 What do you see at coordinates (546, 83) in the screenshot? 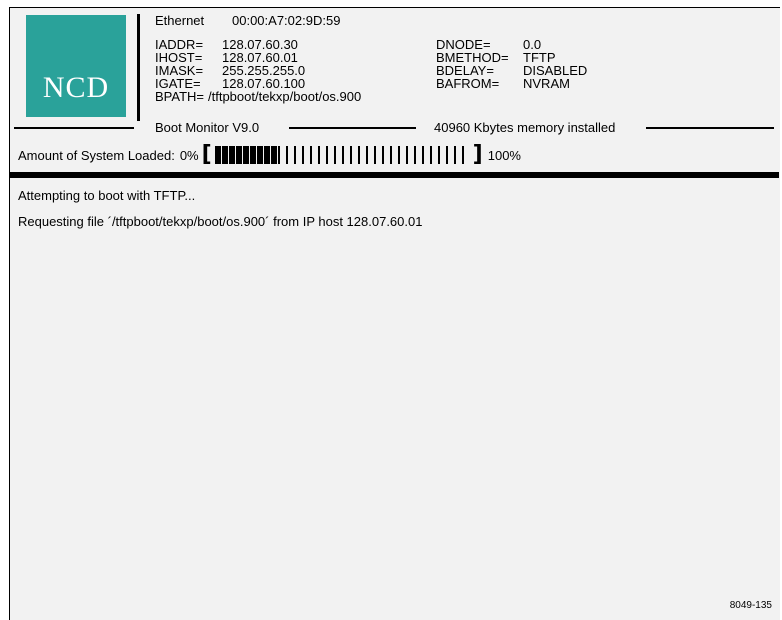
I see `config-value: NVRAM` at bounding box center [546, 83].